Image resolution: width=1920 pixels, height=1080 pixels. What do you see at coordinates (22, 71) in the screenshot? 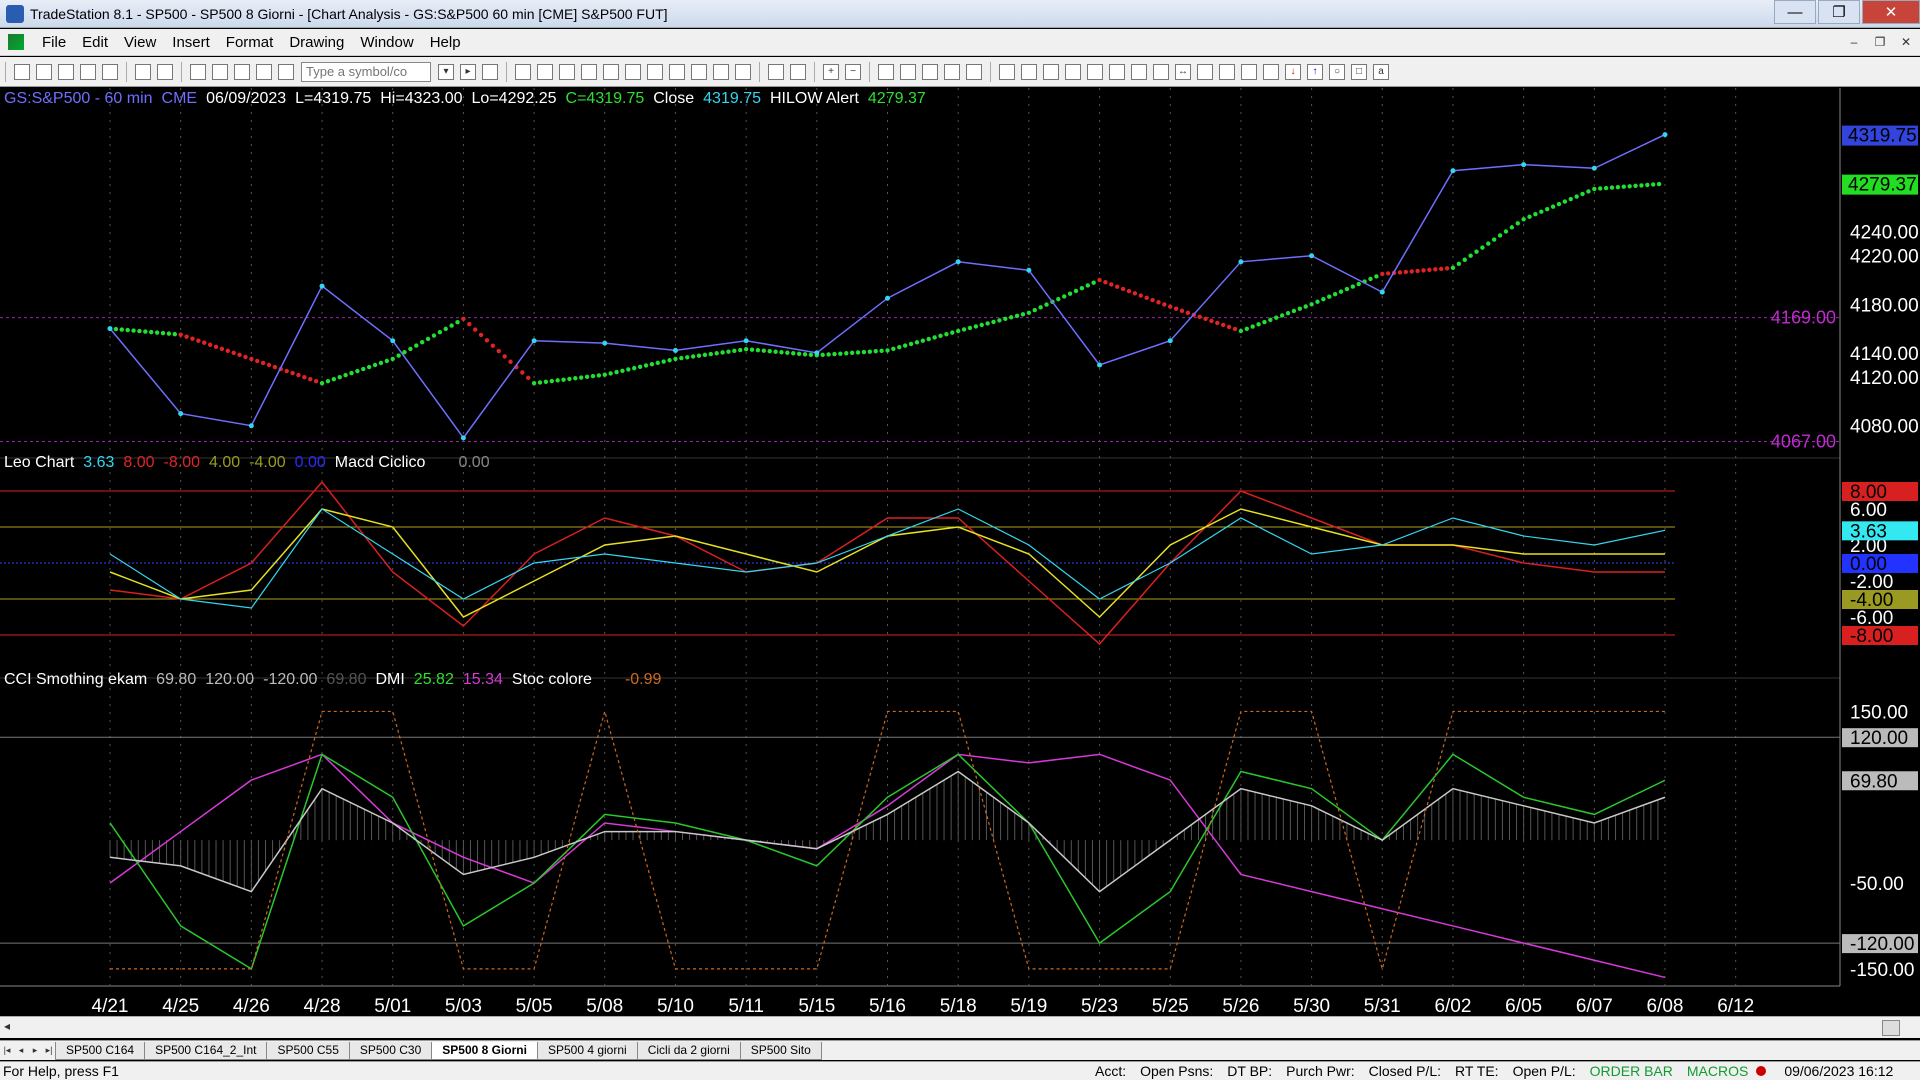
I see `new-icon` at bounding box center [22, 71].